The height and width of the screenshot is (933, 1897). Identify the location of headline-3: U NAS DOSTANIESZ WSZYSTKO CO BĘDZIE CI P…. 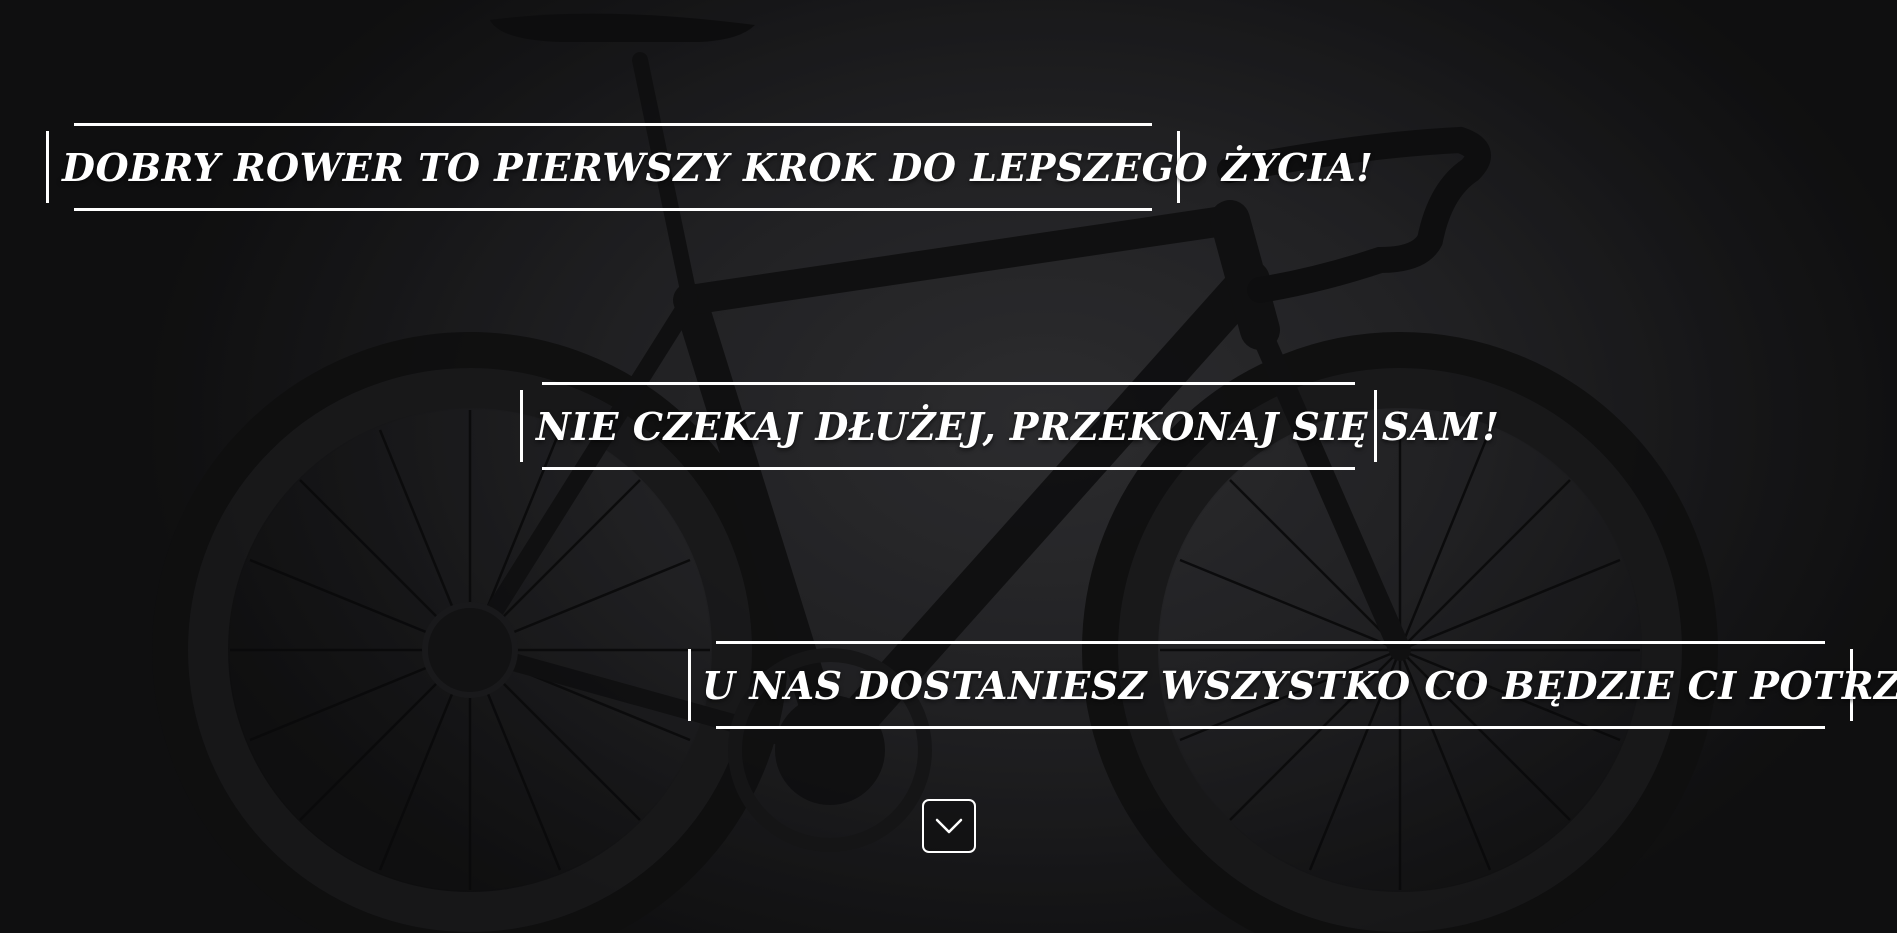
(1292, 685).